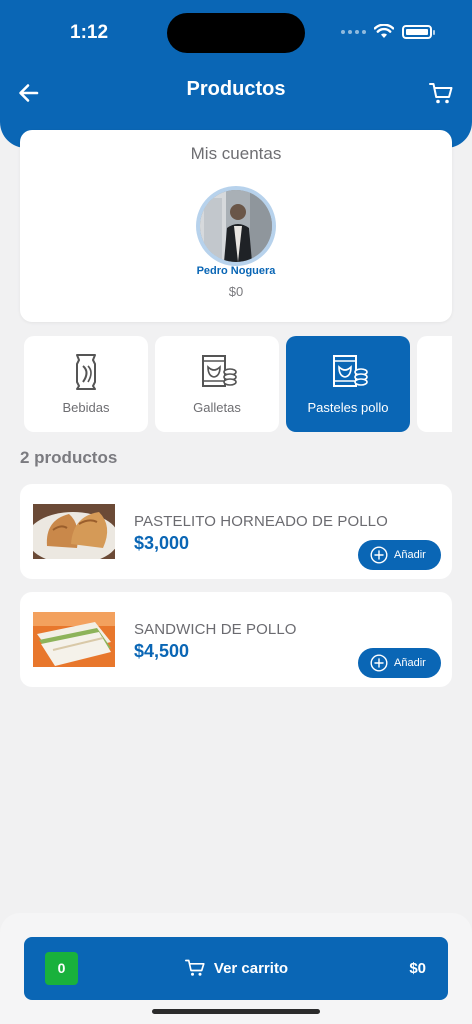 The height and width of the screenshot is (1024, 472). What do you see at coordinates (69, 457) in the screenshot?
I see `products-count: 2 productos` at bounding box center [69, 457].